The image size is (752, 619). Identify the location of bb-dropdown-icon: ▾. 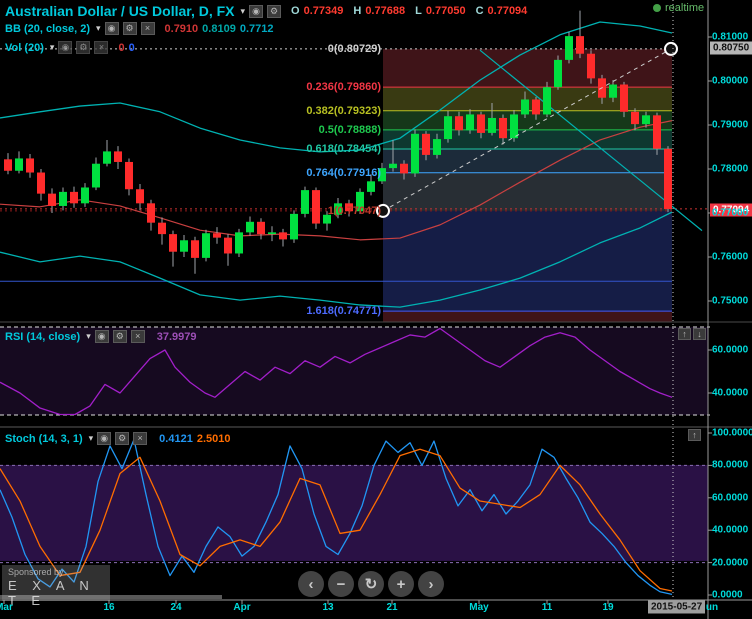
(98, 28).